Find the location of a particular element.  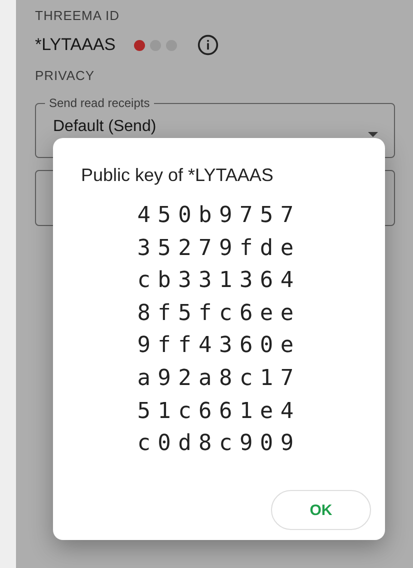

section-label: THREEMA ID is located at coordinates (77, 16).